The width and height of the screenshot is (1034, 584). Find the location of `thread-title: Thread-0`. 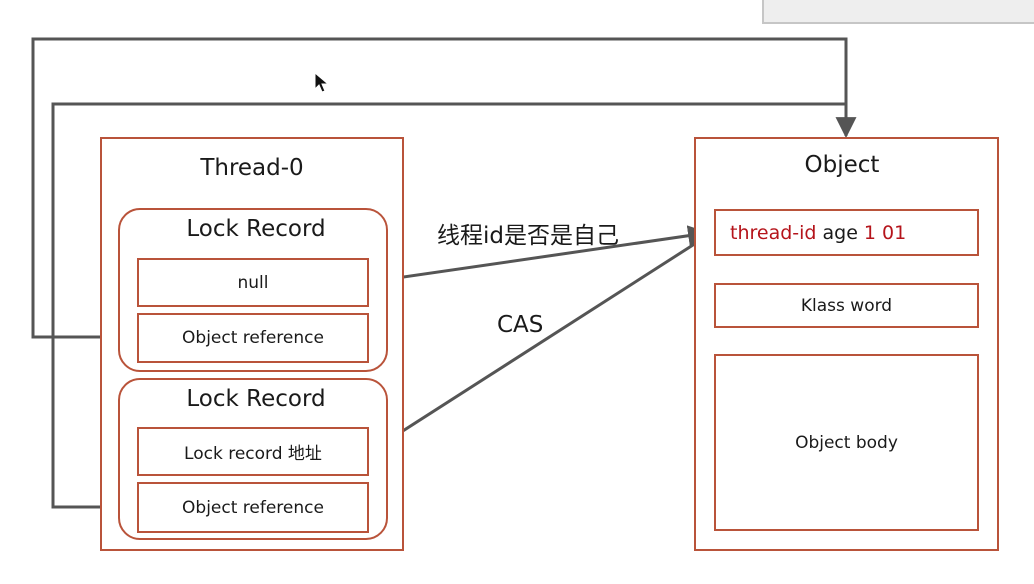

thread-title: Thread-0 is located at coordinates (252, 168).